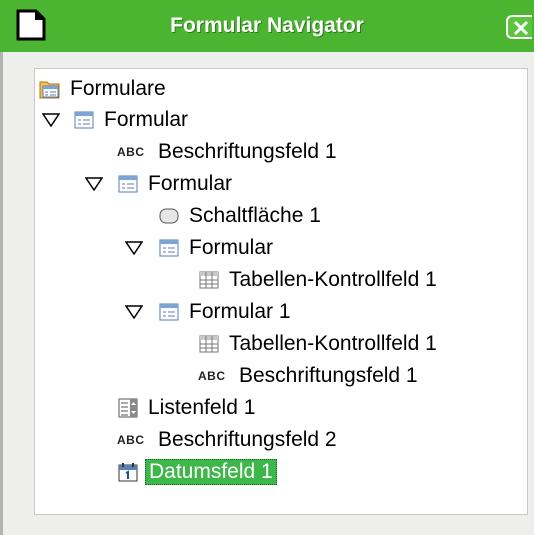  Describe the element at coordinates (118, 88) in the screenshot. I see `tree-item-label: Formulare` at that location.